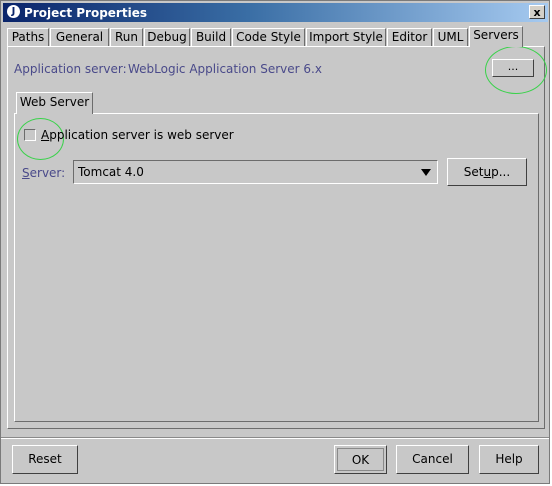 Image resolution: width=552 pixels, height=486 pixels. What do you see at coordinates (496, 36) in the screenshot?
I see `tab-servers: Servers` at bounding box center [496, 36].